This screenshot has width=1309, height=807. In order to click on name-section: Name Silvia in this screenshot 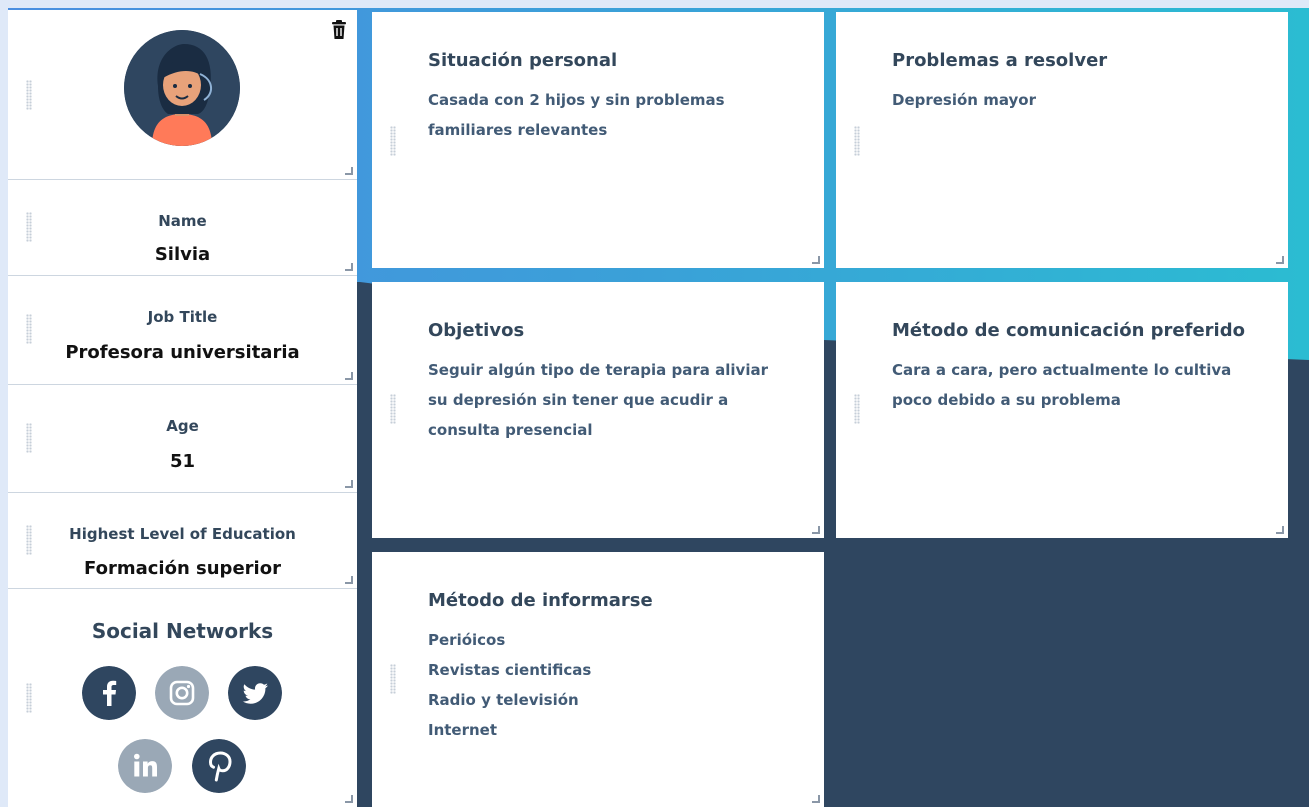, I will do `click(182, 228)`.